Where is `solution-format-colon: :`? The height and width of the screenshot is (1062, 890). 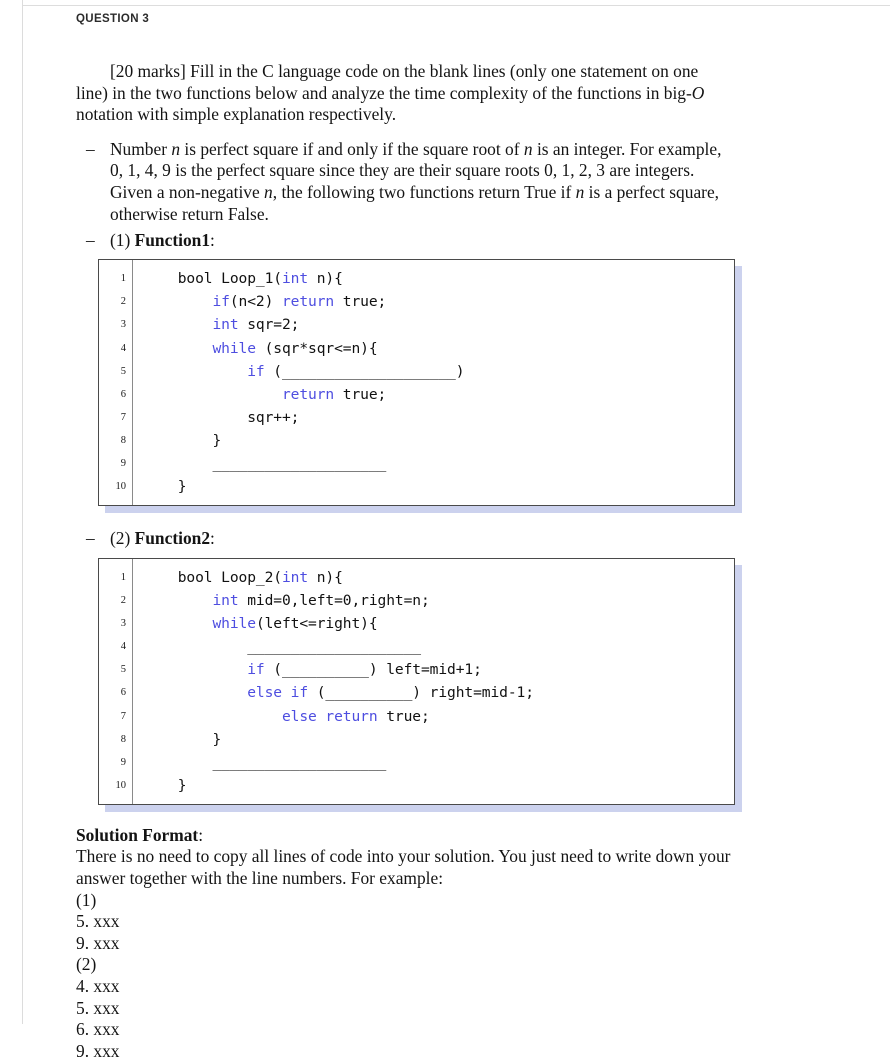 solution-format-colon: : is located at coordinates (201, 834).